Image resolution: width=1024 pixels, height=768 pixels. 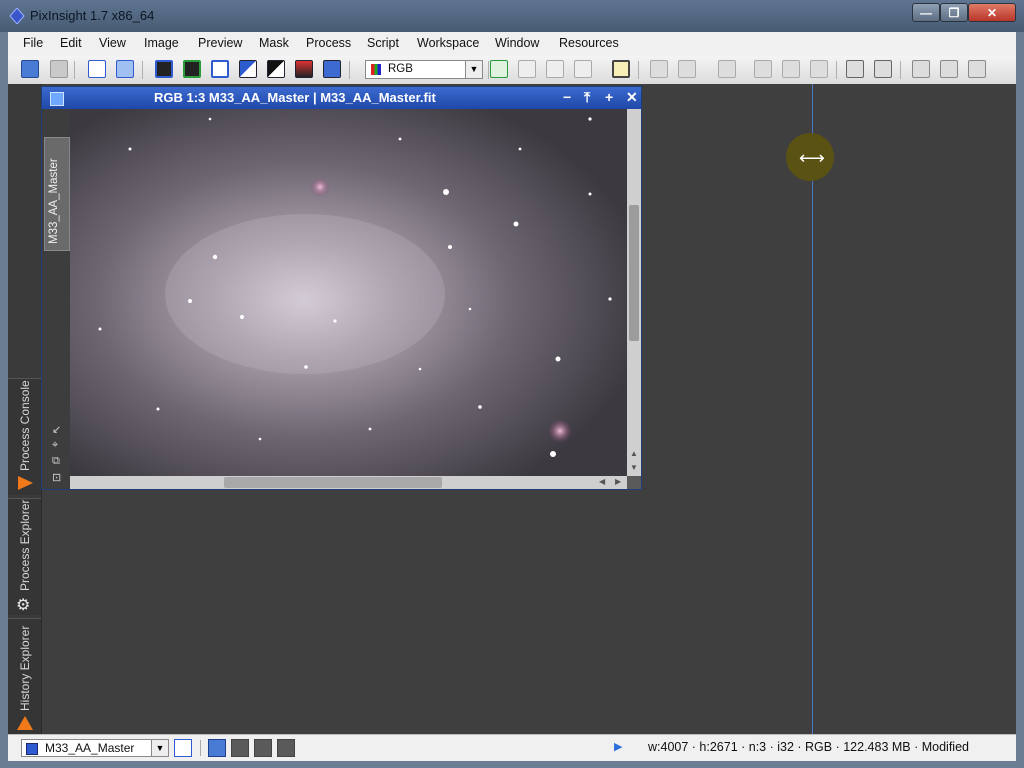 What do you see at coordinates (24, 556) in the screenshot?
I see `sidebar-item-process-explorer: Process Explorer ⚙` at bounding box center [24, 556].